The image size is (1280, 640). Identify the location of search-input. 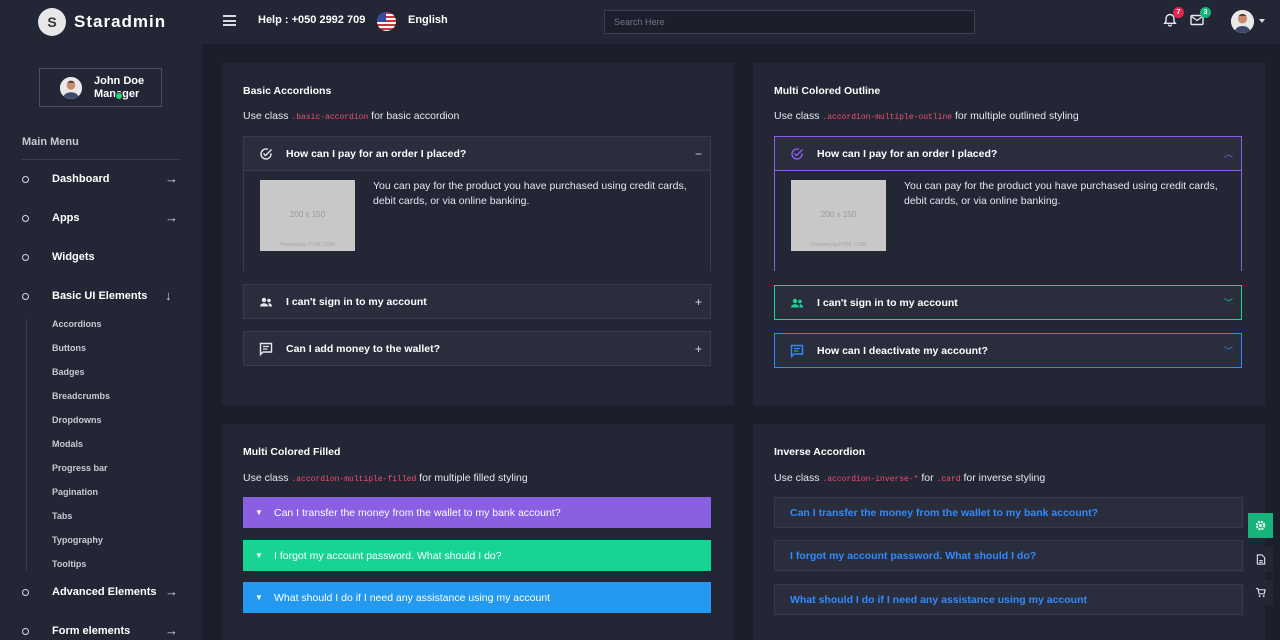
(789, 22).